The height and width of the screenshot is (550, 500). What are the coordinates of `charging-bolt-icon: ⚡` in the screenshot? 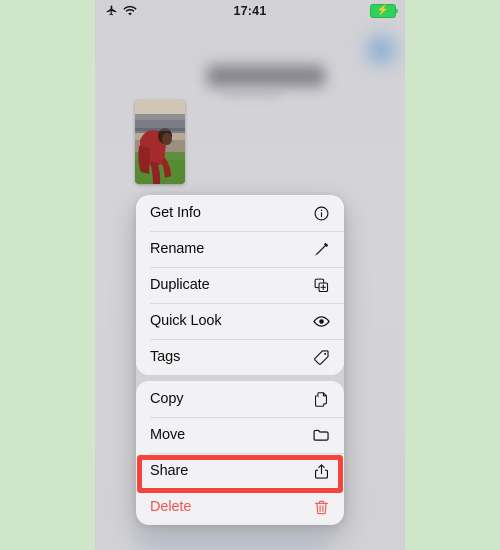 It's located at (383, 10).